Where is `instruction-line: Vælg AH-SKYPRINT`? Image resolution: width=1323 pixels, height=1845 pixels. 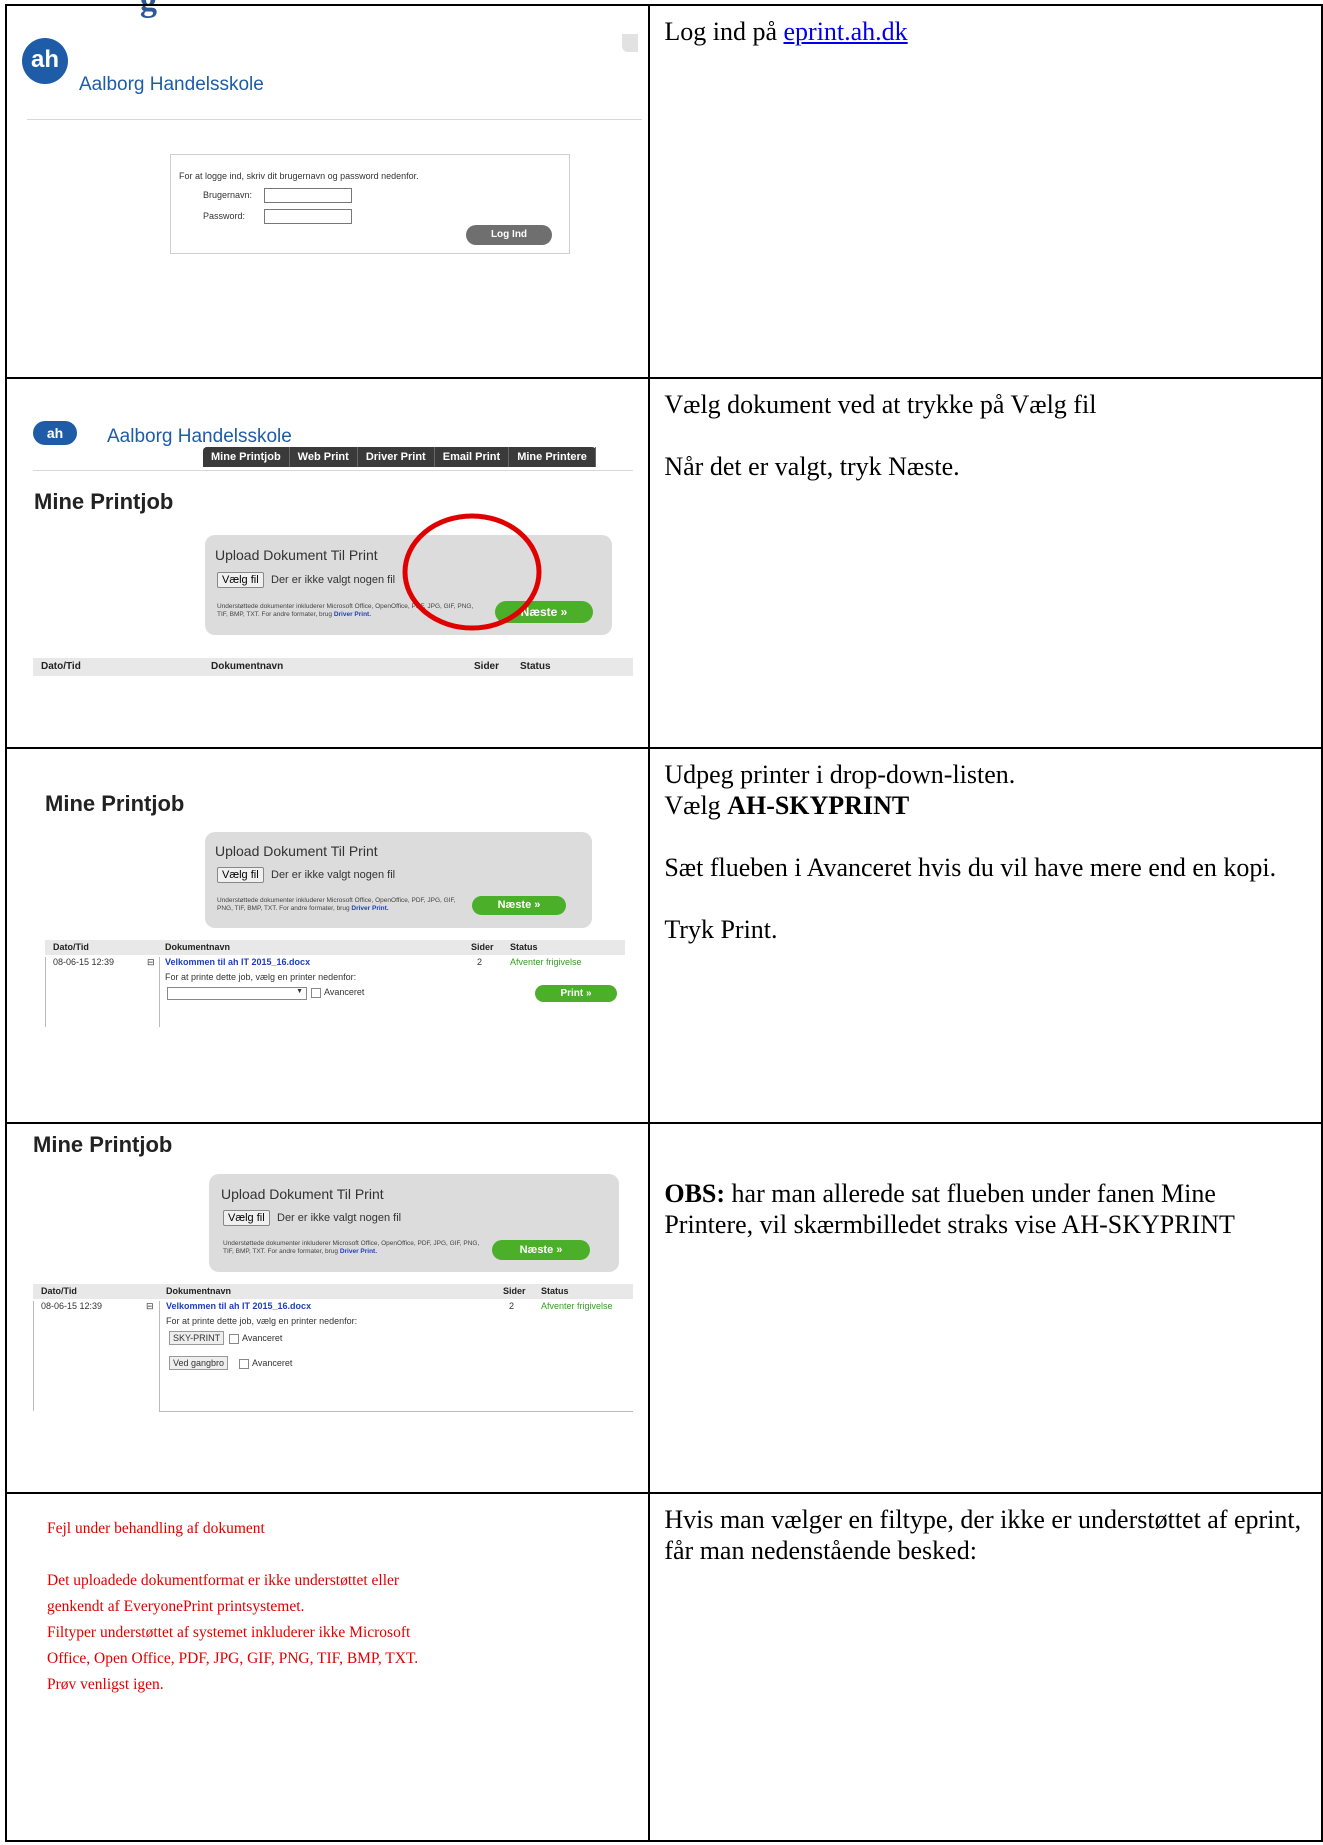
instruction-line: Vælg AH-SKYPRINT is located at coordinates (984, 805).